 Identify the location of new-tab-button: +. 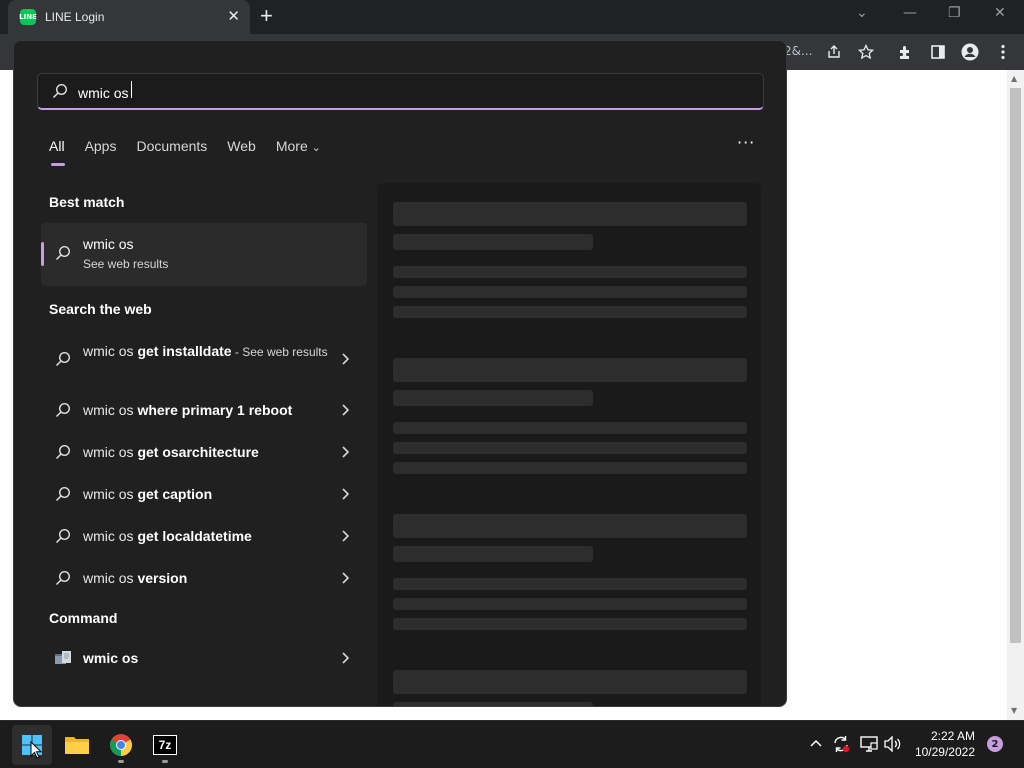
(266, 16).